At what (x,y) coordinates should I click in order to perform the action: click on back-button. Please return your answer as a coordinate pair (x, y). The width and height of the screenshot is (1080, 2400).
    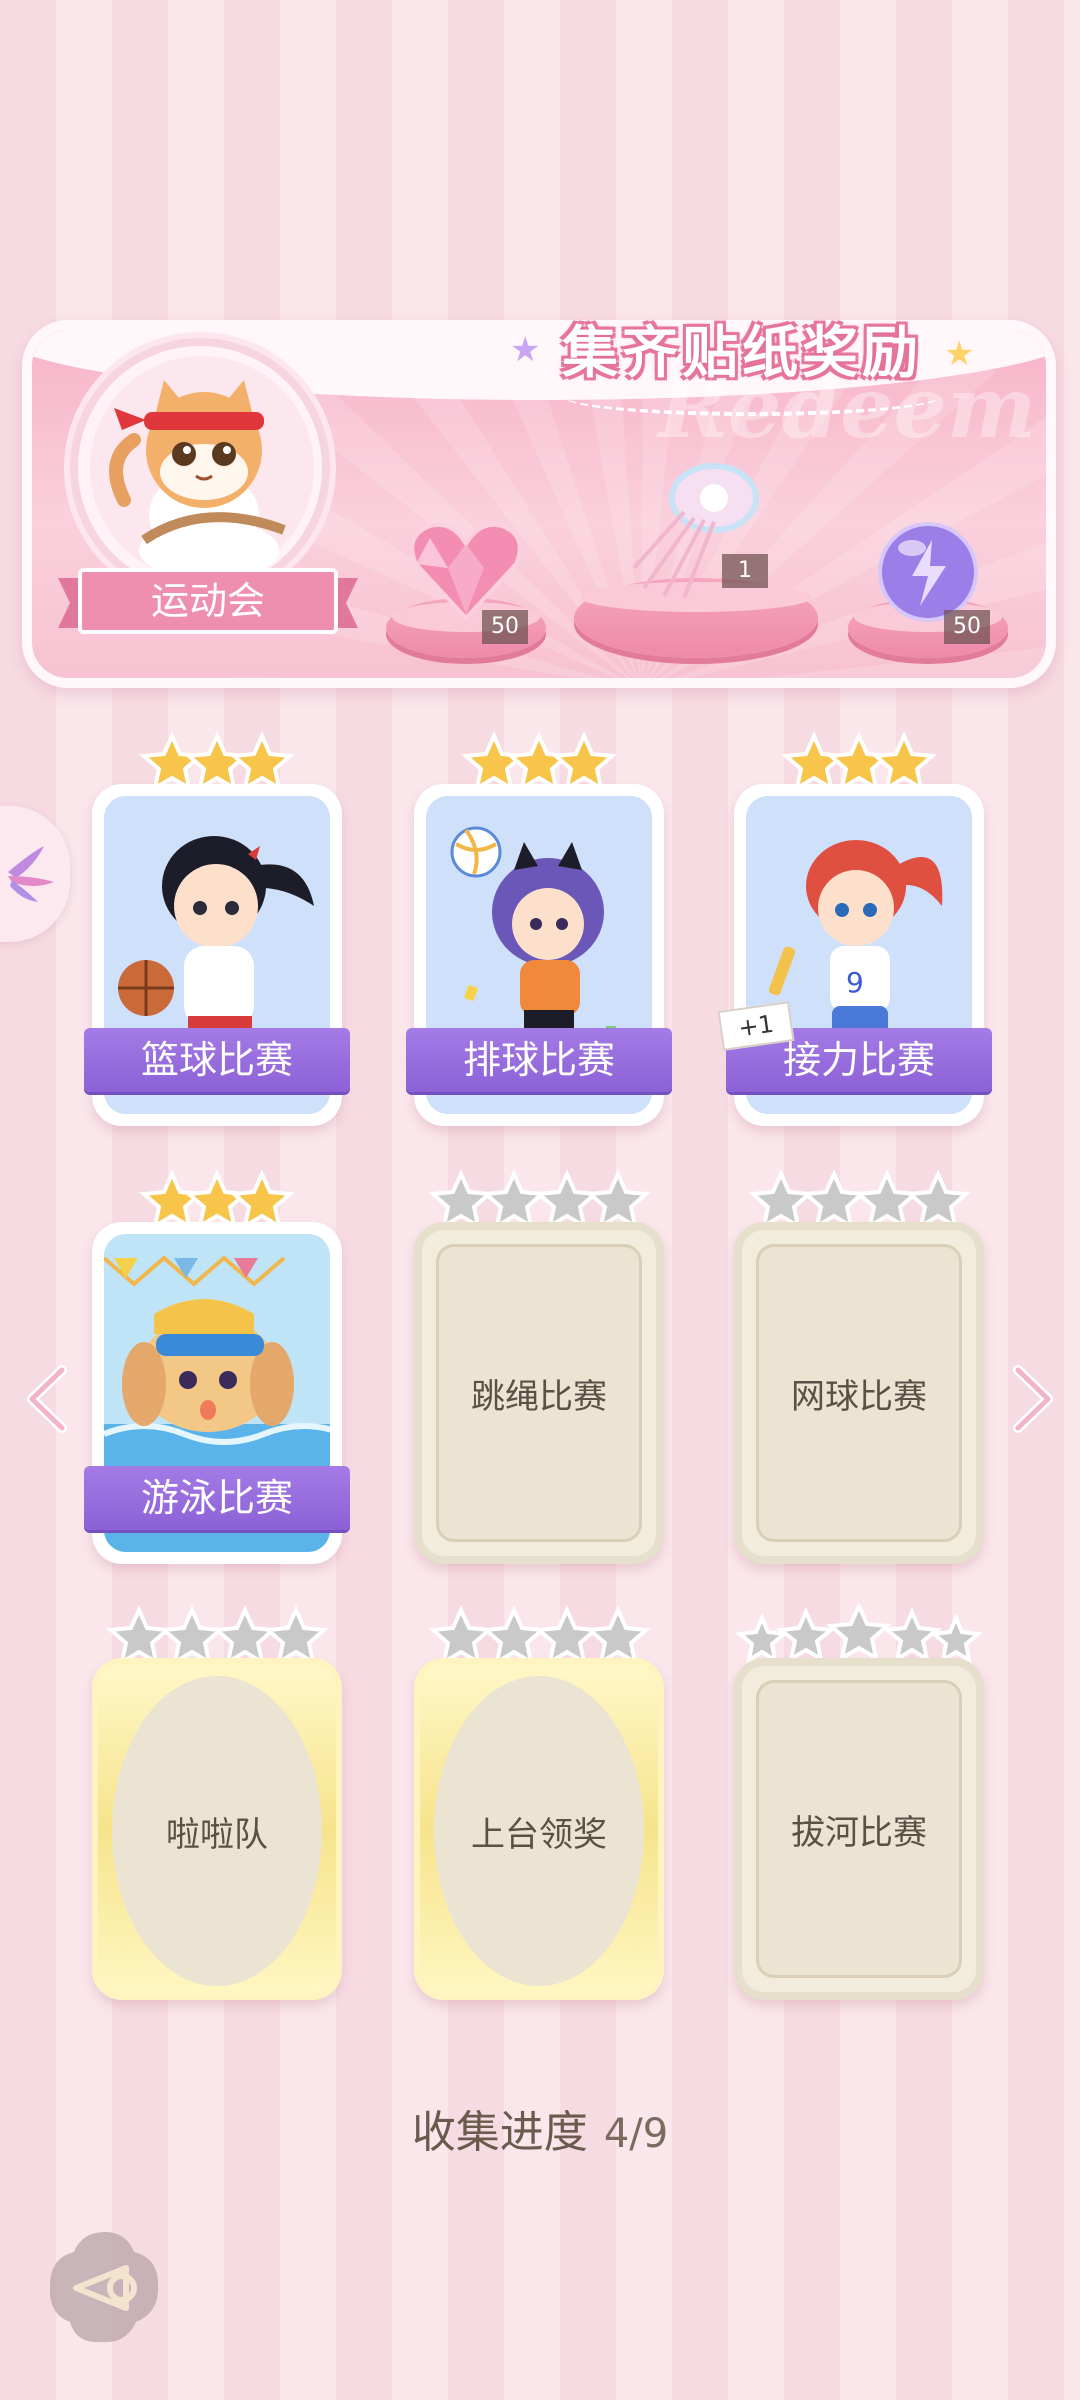
    Looking at the image, I should click on (105, 2287).